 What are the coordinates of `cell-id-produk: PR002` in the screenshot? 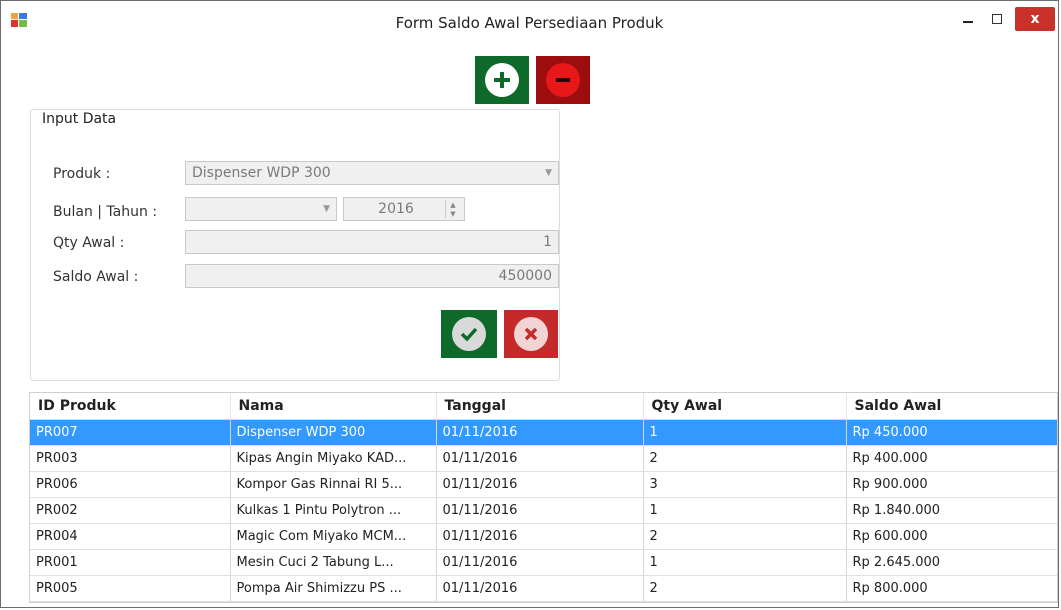 It's located at (130, 510).